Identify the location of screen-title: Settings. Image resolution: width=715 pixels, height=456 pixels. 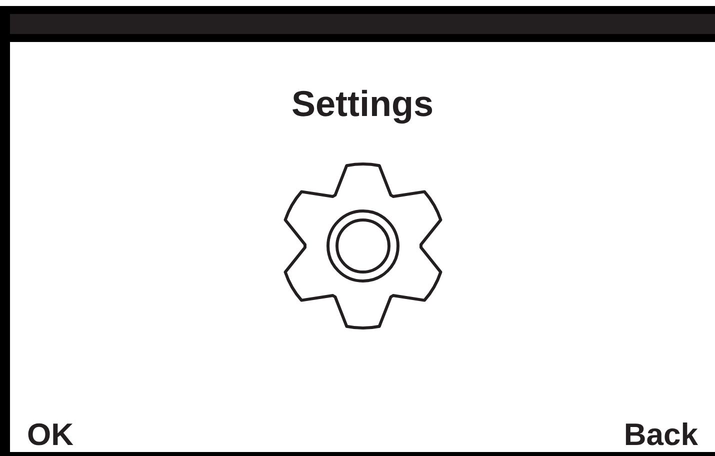
(362, 104).